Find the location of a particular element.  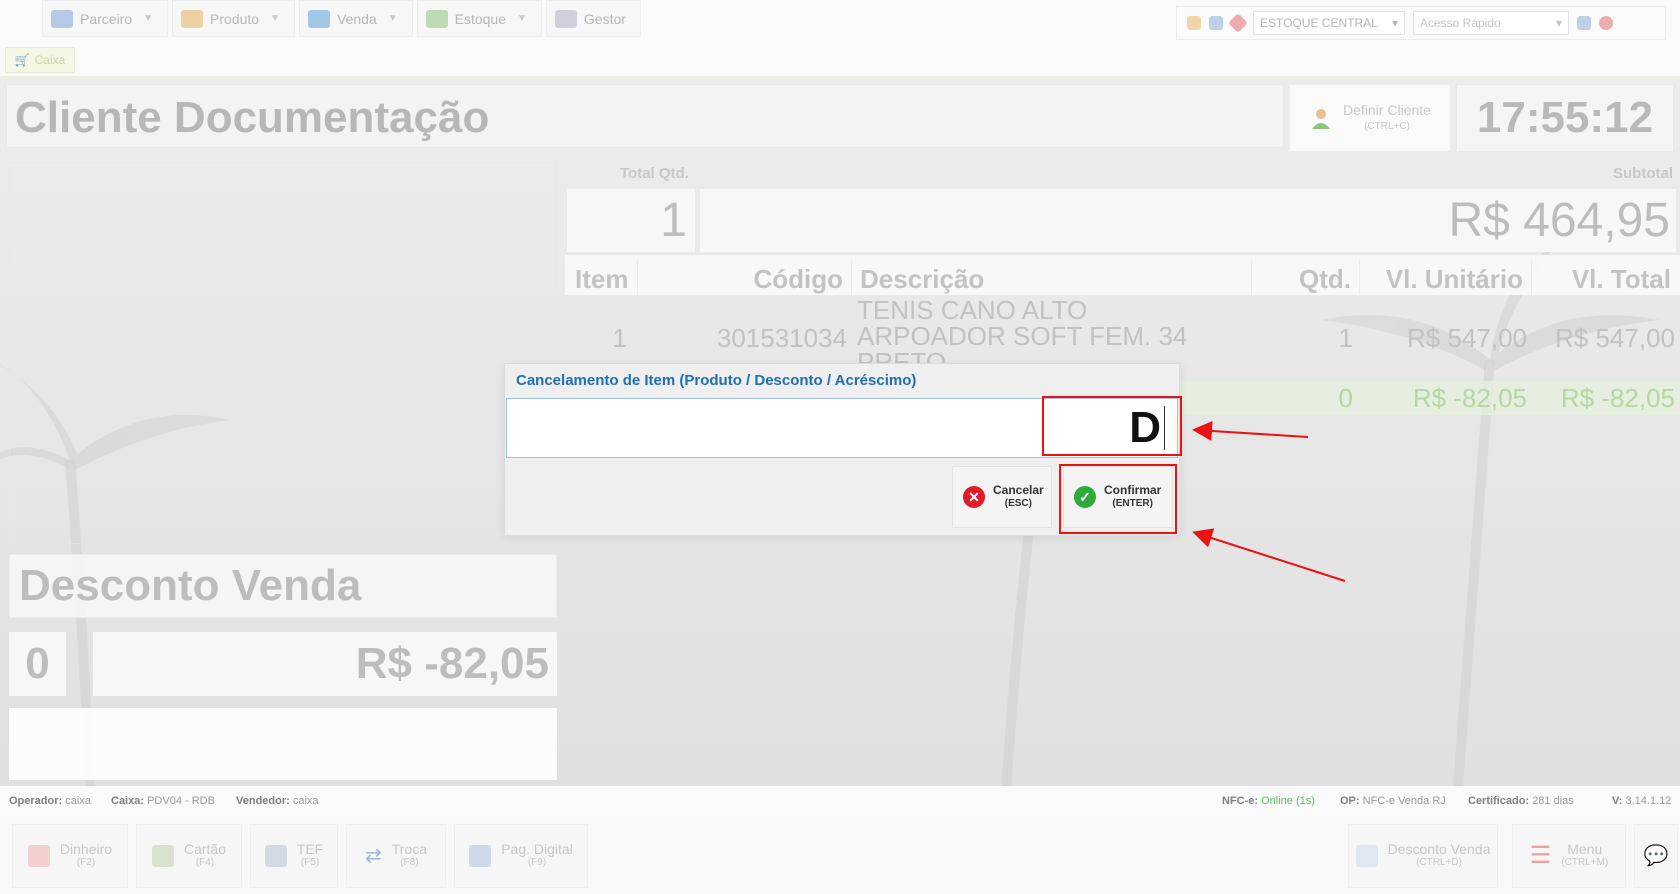

menu-button: ☰ Menu (CTRL+M) is located at coordinates (1569, 856).